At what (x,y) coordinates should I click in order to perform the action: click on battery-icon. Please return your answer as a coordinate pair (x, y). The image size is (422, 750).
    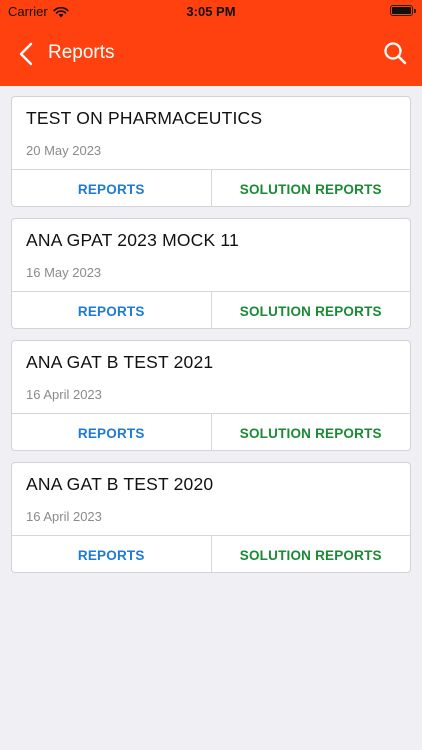
    Looking at the image, I should click on (403, 10).